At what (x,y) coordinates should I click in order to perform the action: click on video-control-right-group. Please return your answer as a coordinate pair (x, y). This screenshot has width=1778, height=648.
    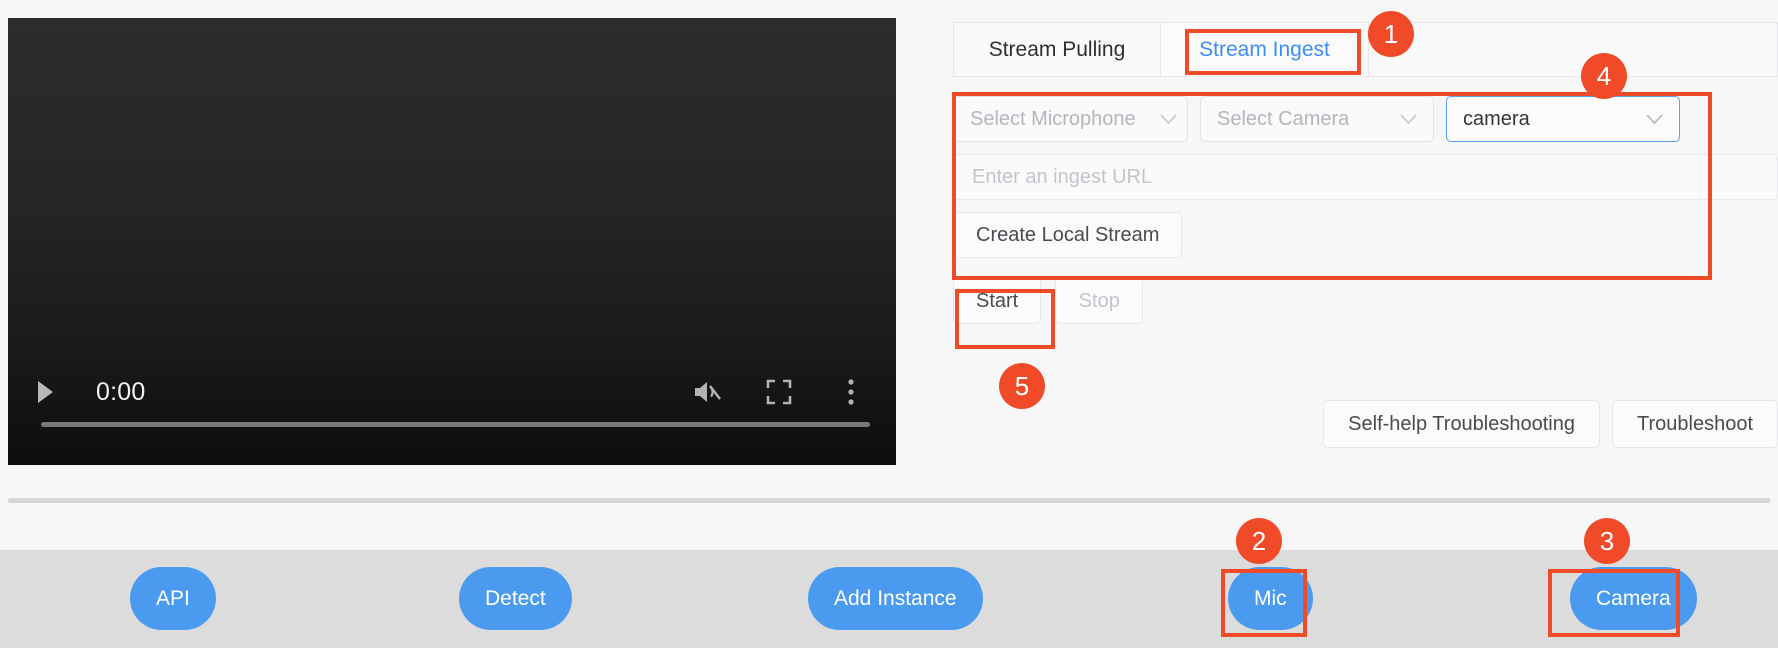
    Looking at the image, I should click on (779, 392).